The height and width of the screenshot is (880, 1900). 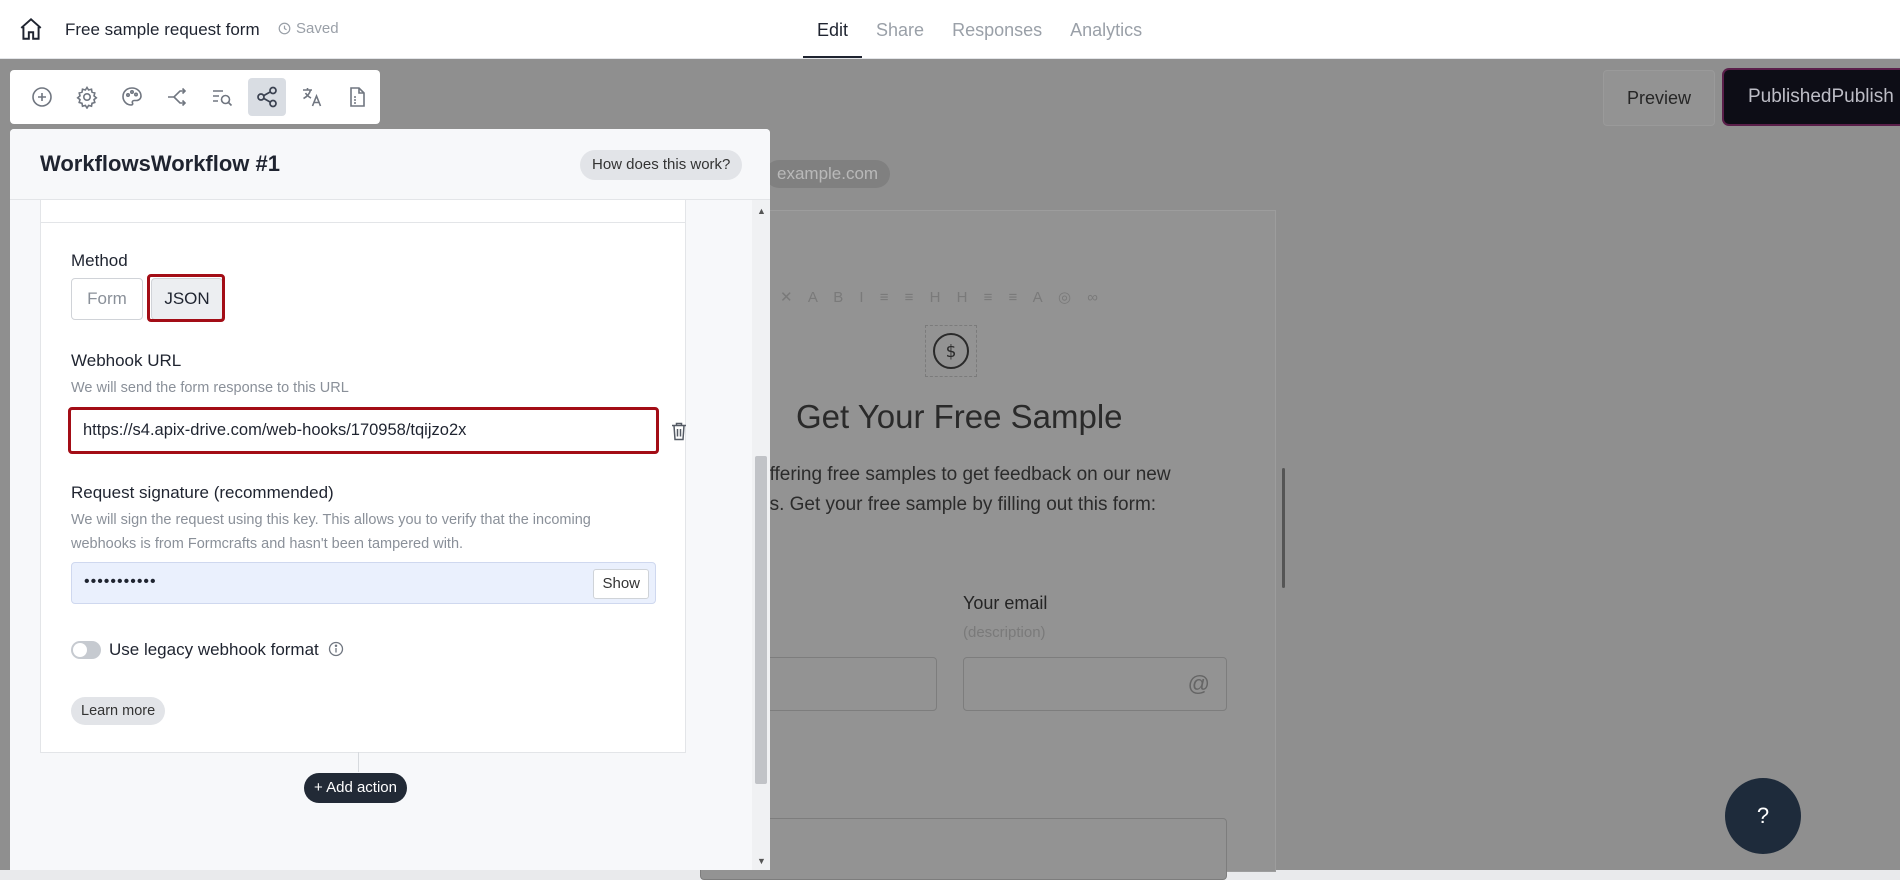 I want to click on text-format-toolbar: ✕ A B I ≡ ≡ H H ≡ ≡ A ◎ ∞, so click(x=942, y=297).